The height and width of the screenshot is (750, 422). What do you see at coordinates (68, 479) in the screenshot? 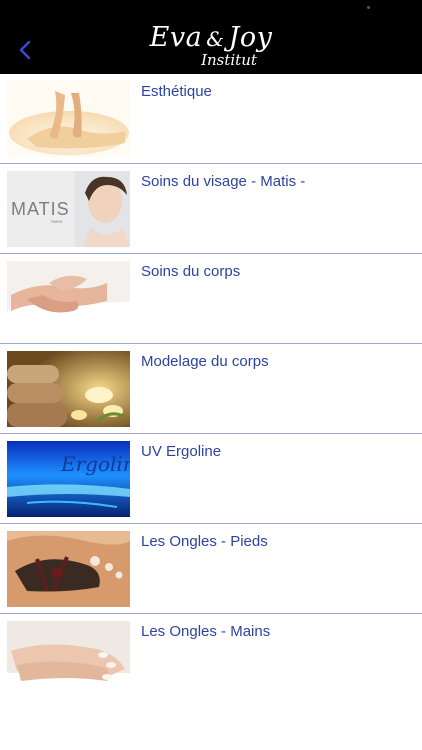
I see `thumbnail-ergoline-image: Ergolin` at bounding box center [68, 479].